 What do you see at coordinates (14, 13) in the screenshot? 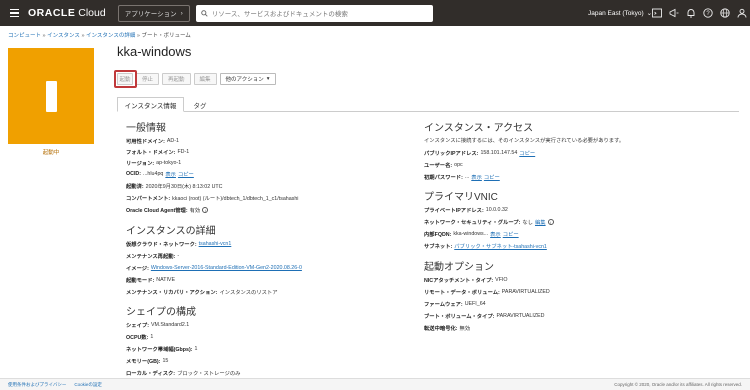
I see `hamburger-menu-icon` at bounding box center [14, 13].